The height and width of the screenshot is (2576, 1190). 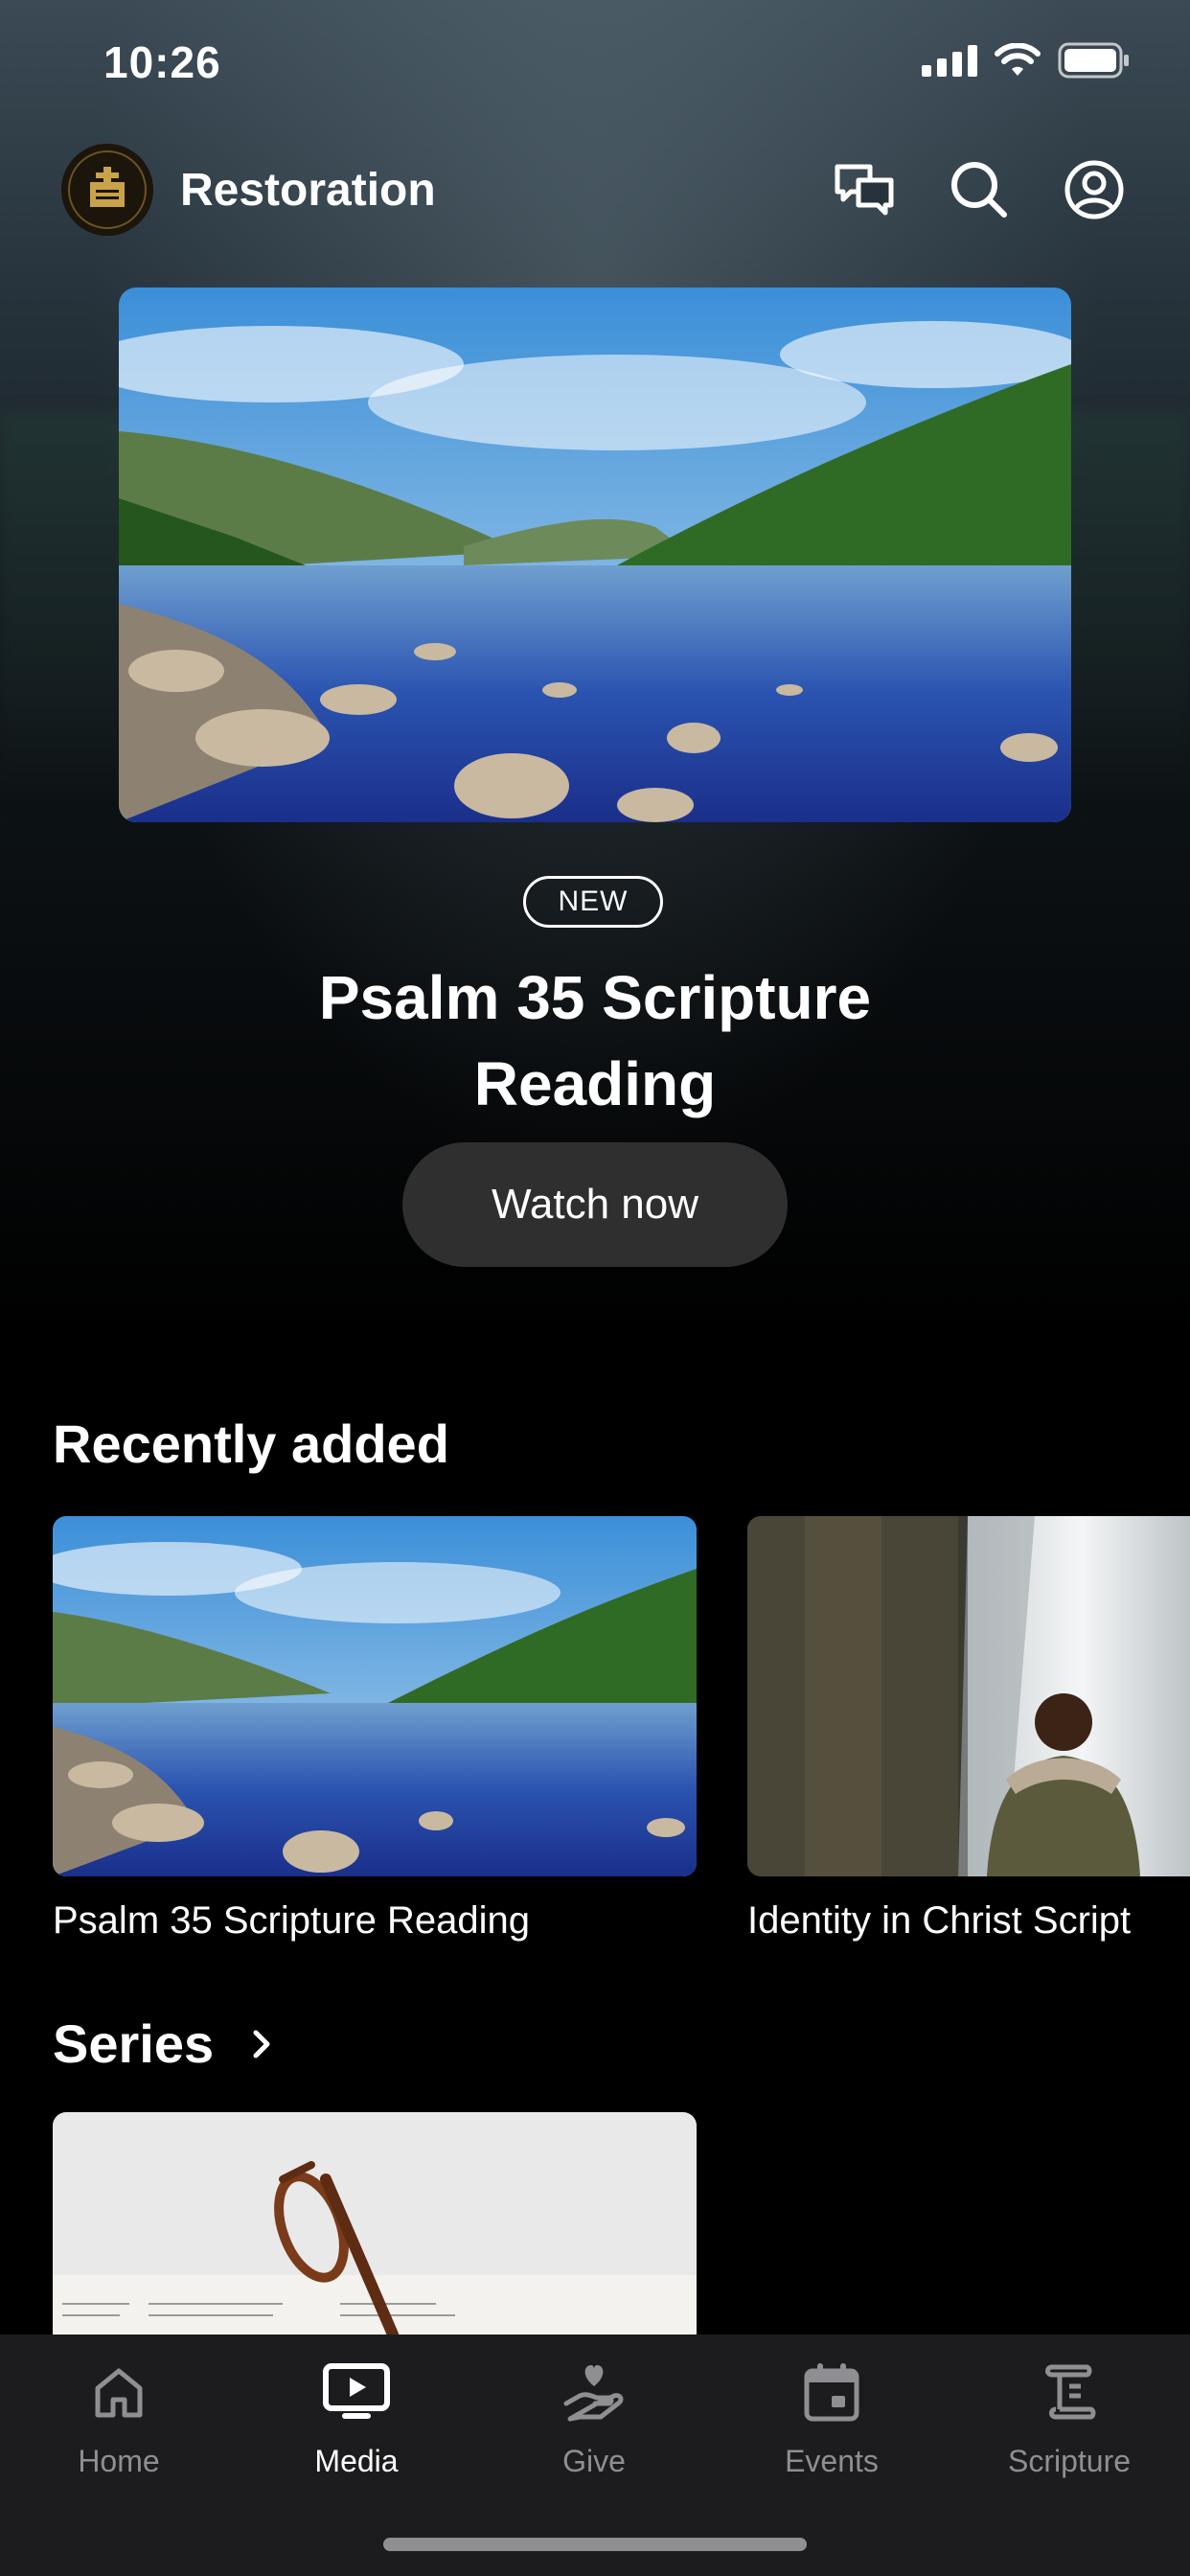 What do you see at coordinates (308, 190) in the screenshot?
I see `app-title: Restoration` at bounding box center [308, 190].